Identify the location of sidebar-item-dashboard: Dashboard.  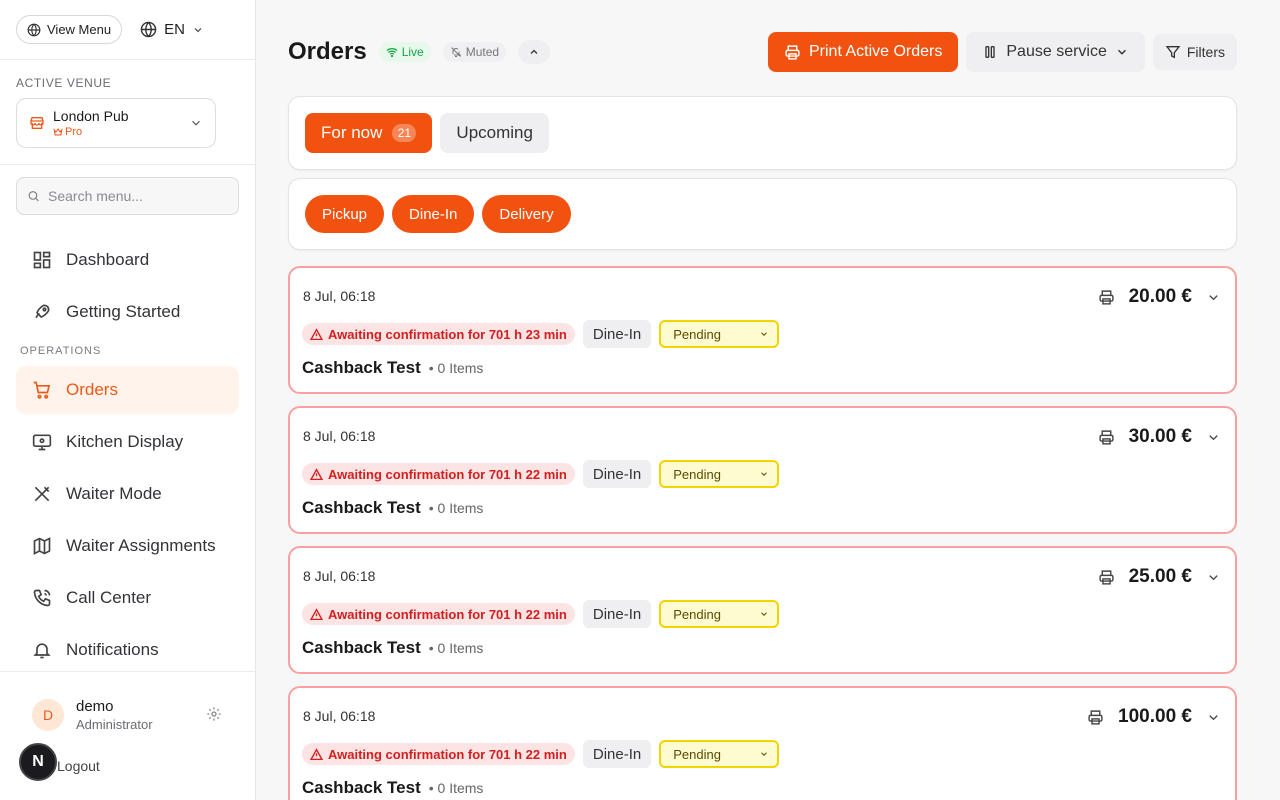
(127, 260).